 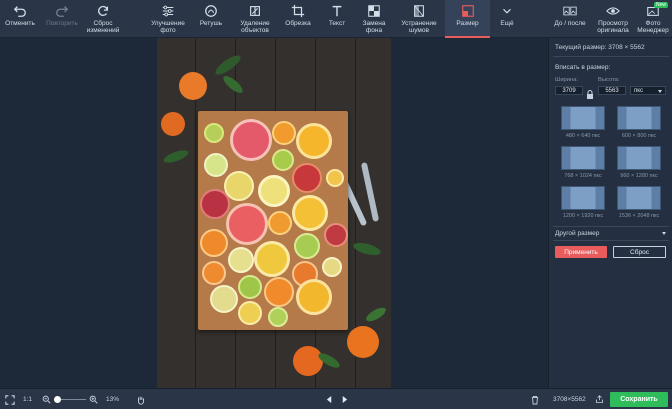 I want to click on background-icon, so click(x=374, y=11).